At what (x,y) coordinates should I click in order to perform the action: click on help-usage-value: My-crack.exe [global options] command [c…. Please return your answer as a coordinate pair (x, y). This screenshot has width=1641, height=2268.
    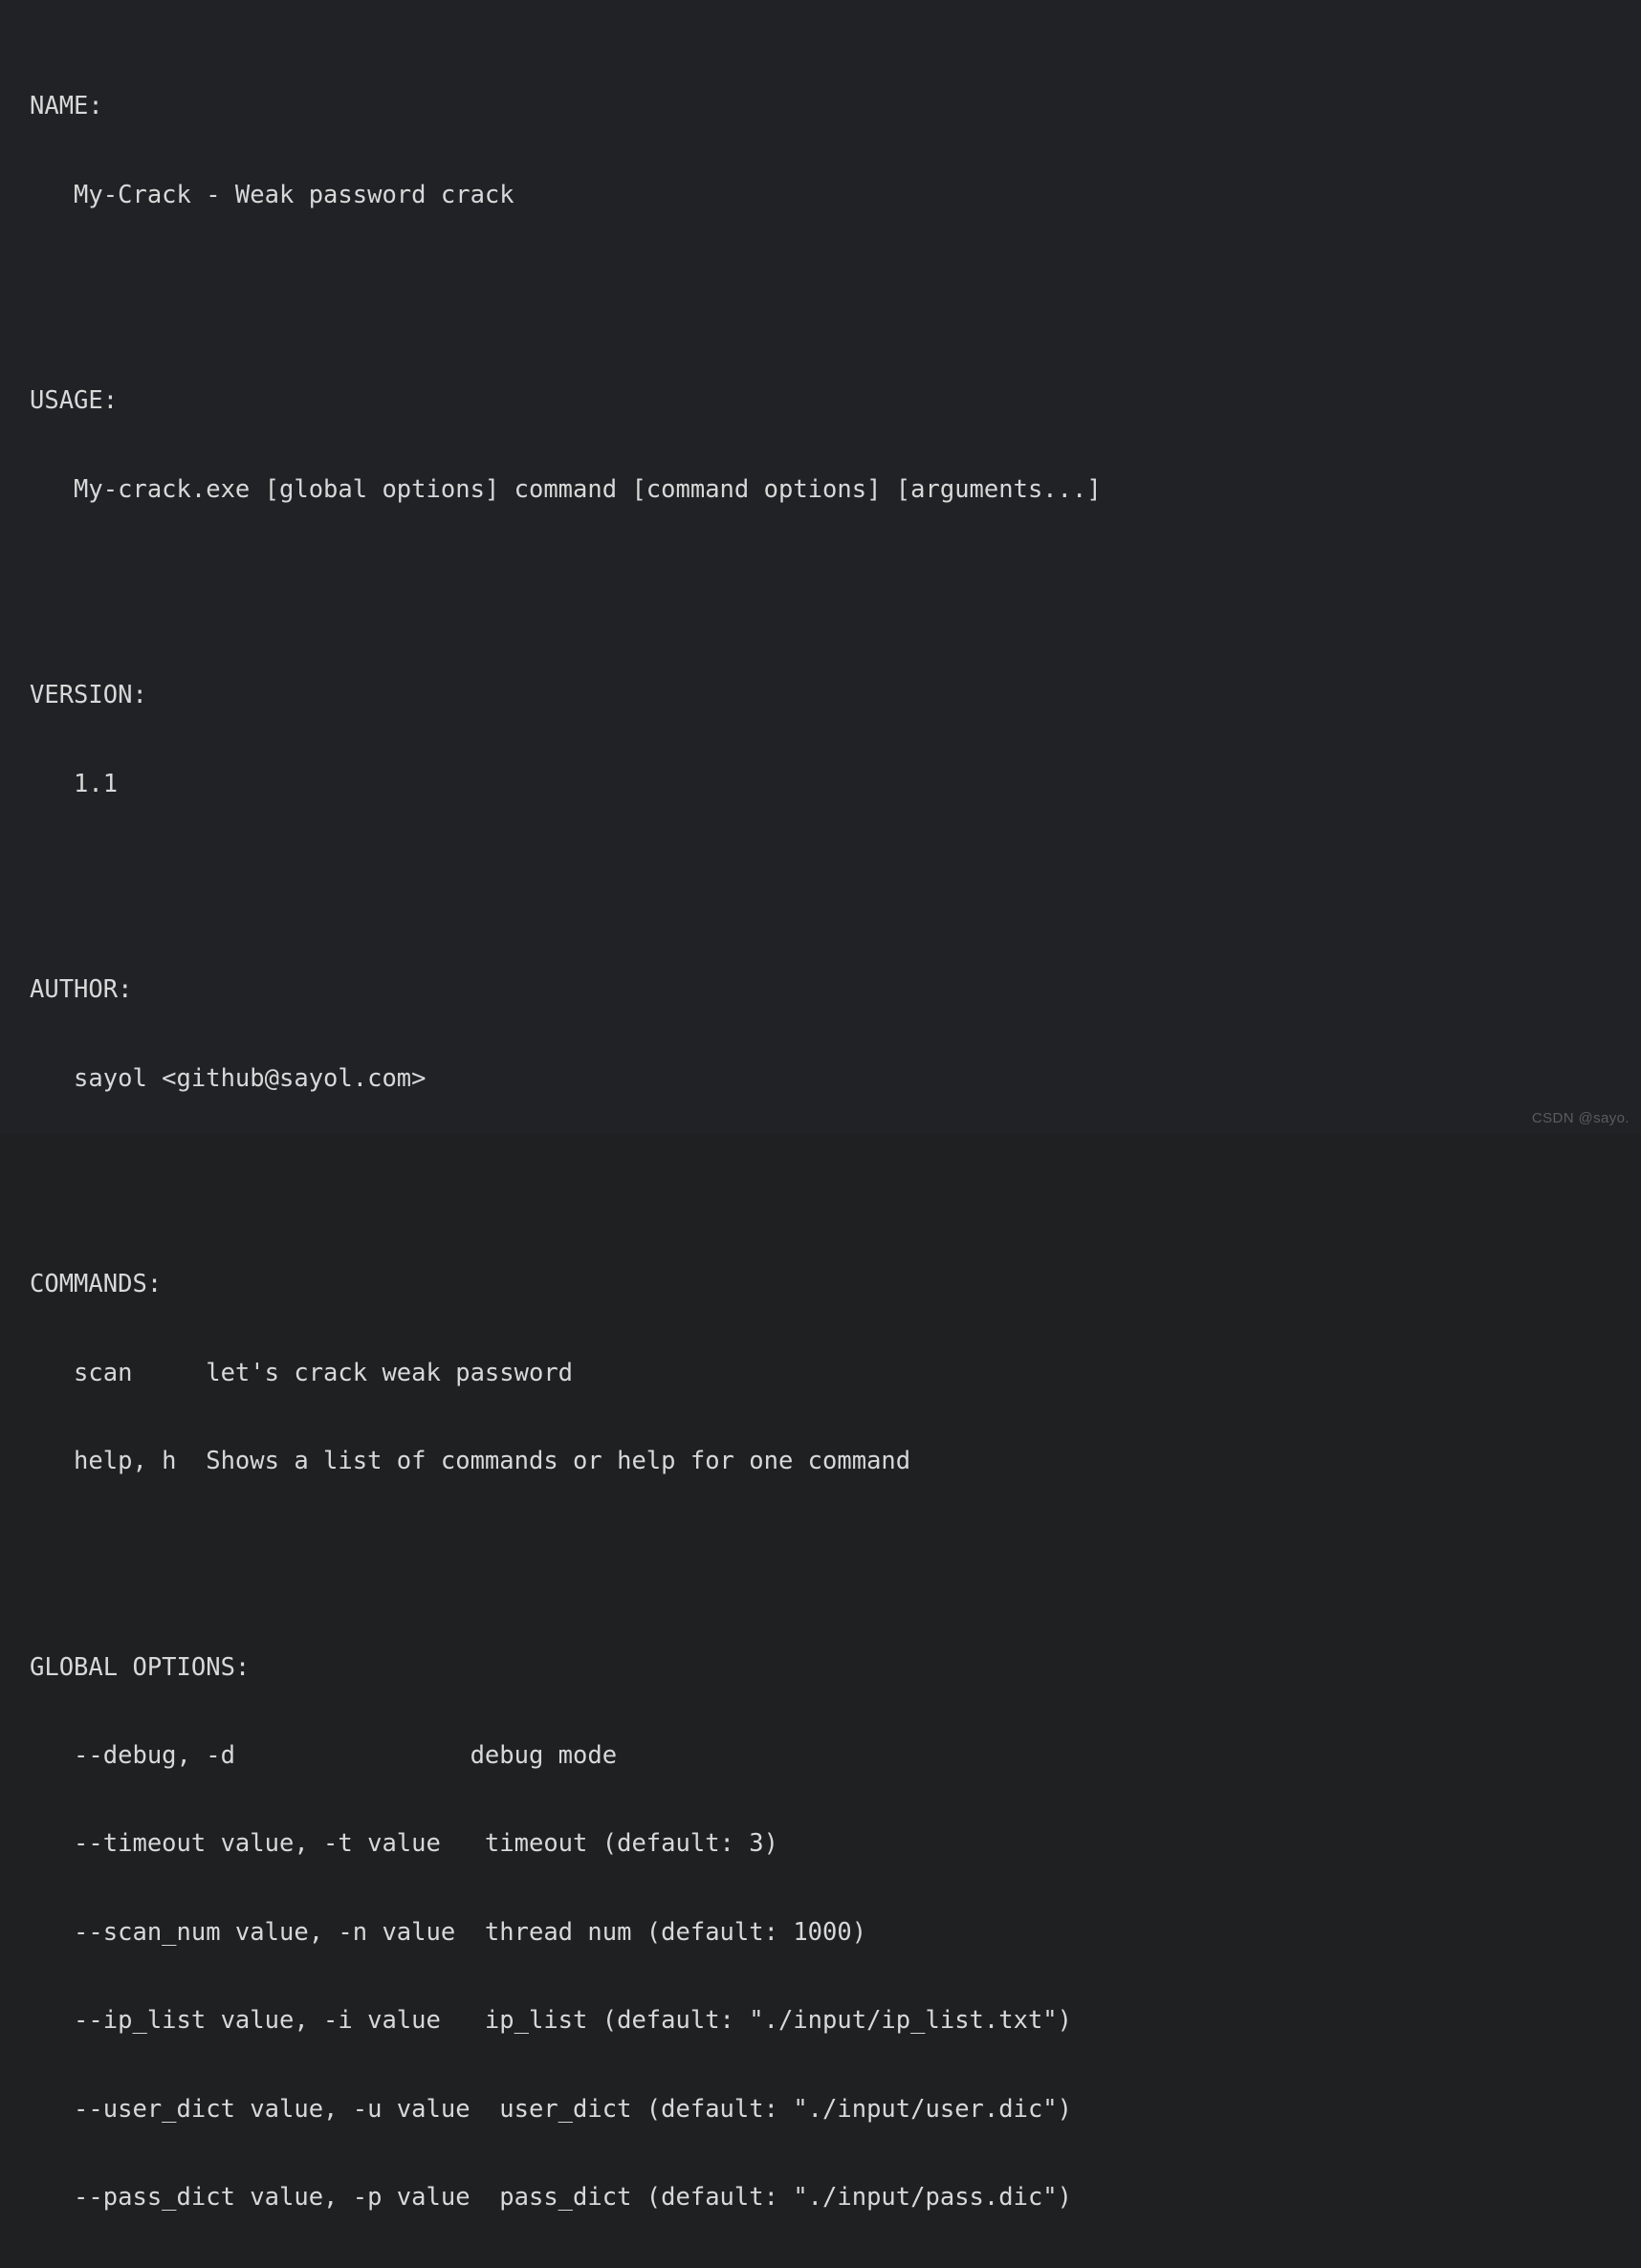
    Looking at the image, I should click on (566, 489).